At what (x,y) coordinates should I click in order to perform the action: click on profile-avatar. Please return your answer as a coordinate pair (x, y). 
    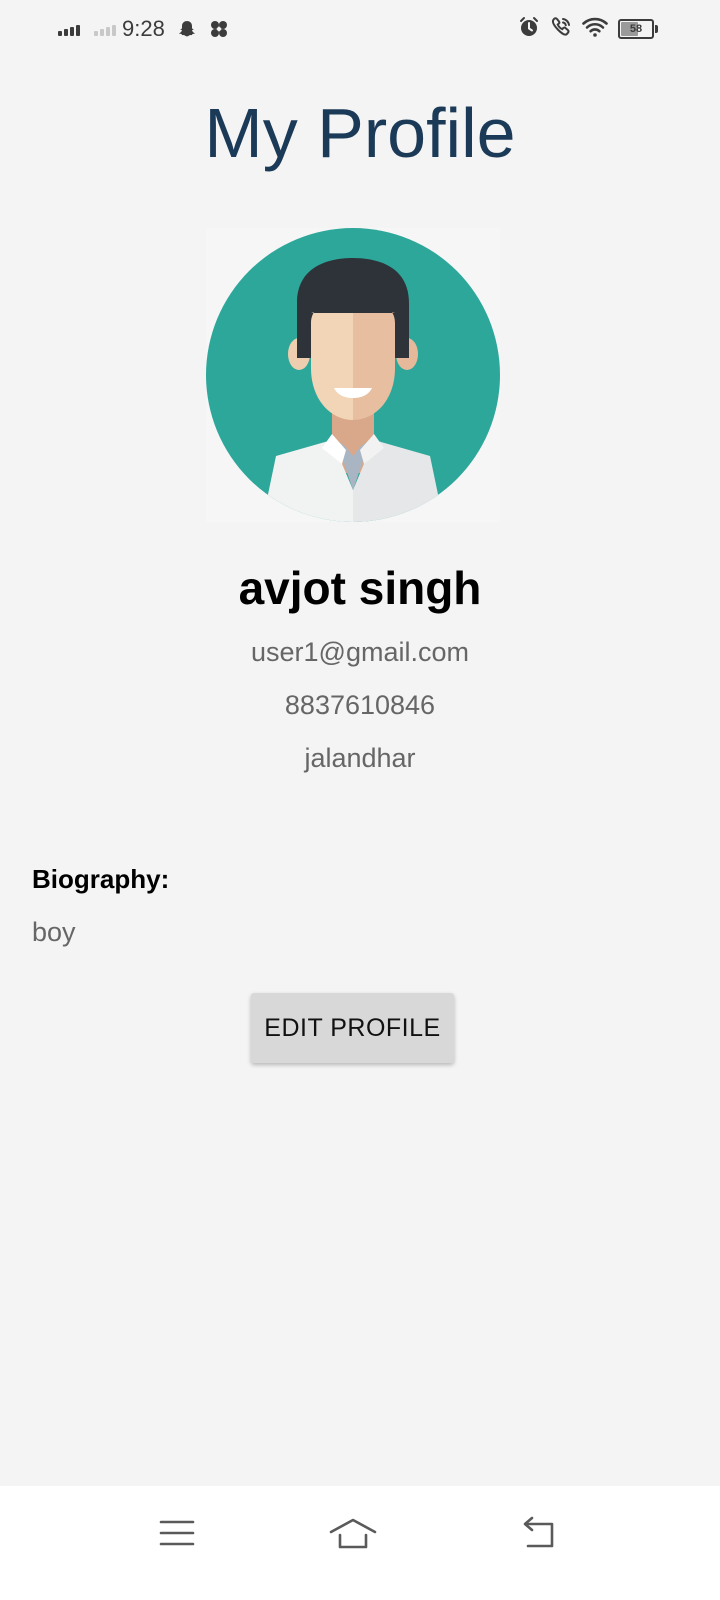
    Looking at the image, I should click on (353, 375).